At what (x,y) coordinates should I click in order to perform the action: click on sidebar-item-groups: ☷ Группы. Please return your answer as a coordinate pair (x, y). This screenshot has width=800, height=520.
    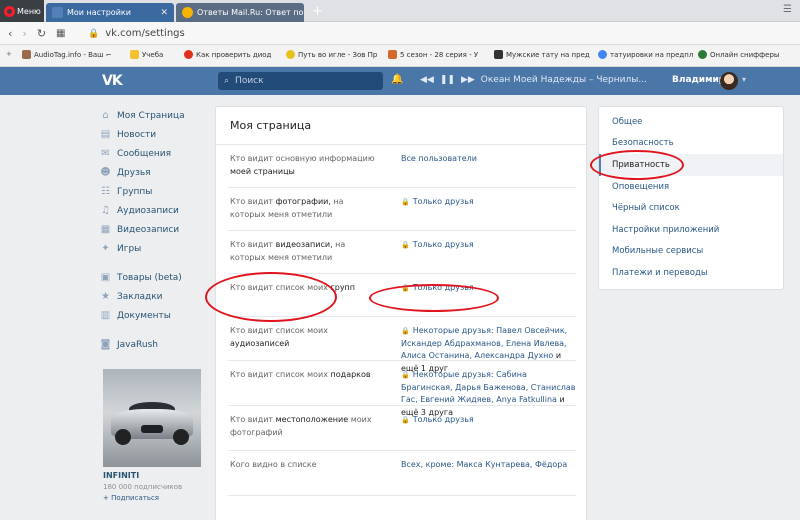
    Looking at the image, I should click on (155, 191).